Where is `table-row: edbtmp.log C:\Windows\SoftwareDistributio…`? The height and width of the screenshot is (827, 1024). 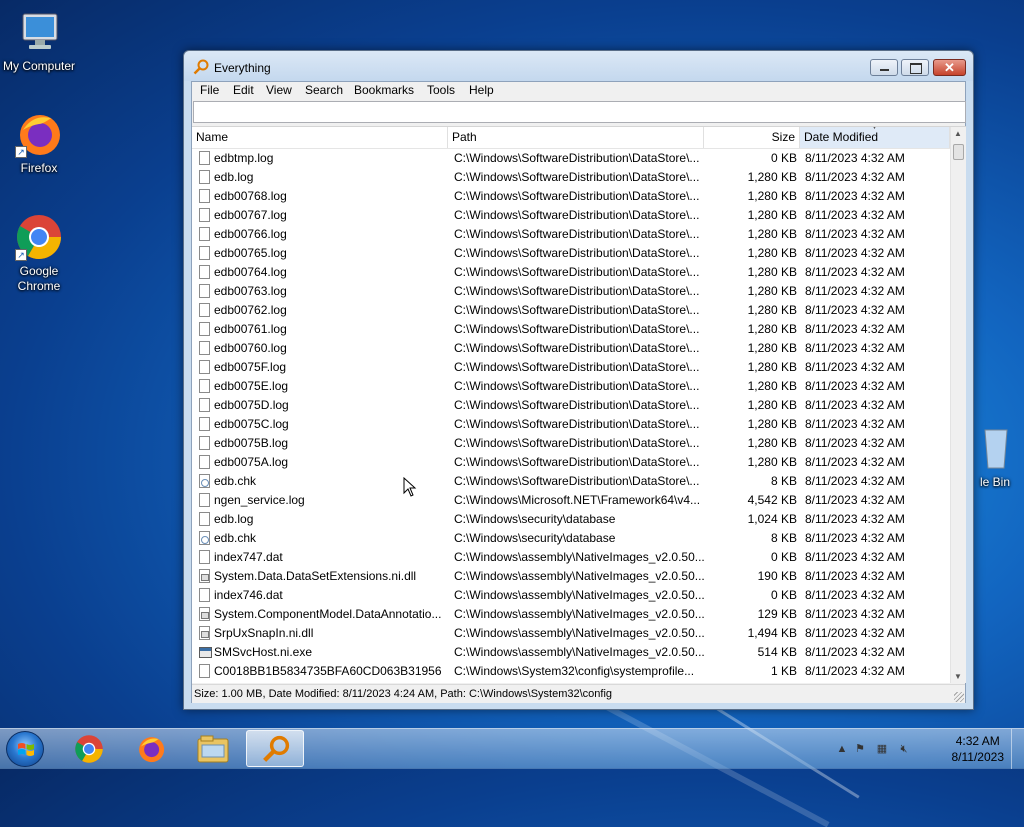
table-row: edbtmp.log C:\Windows\SoftwareDistributio… is located at coordinates (571, 158).